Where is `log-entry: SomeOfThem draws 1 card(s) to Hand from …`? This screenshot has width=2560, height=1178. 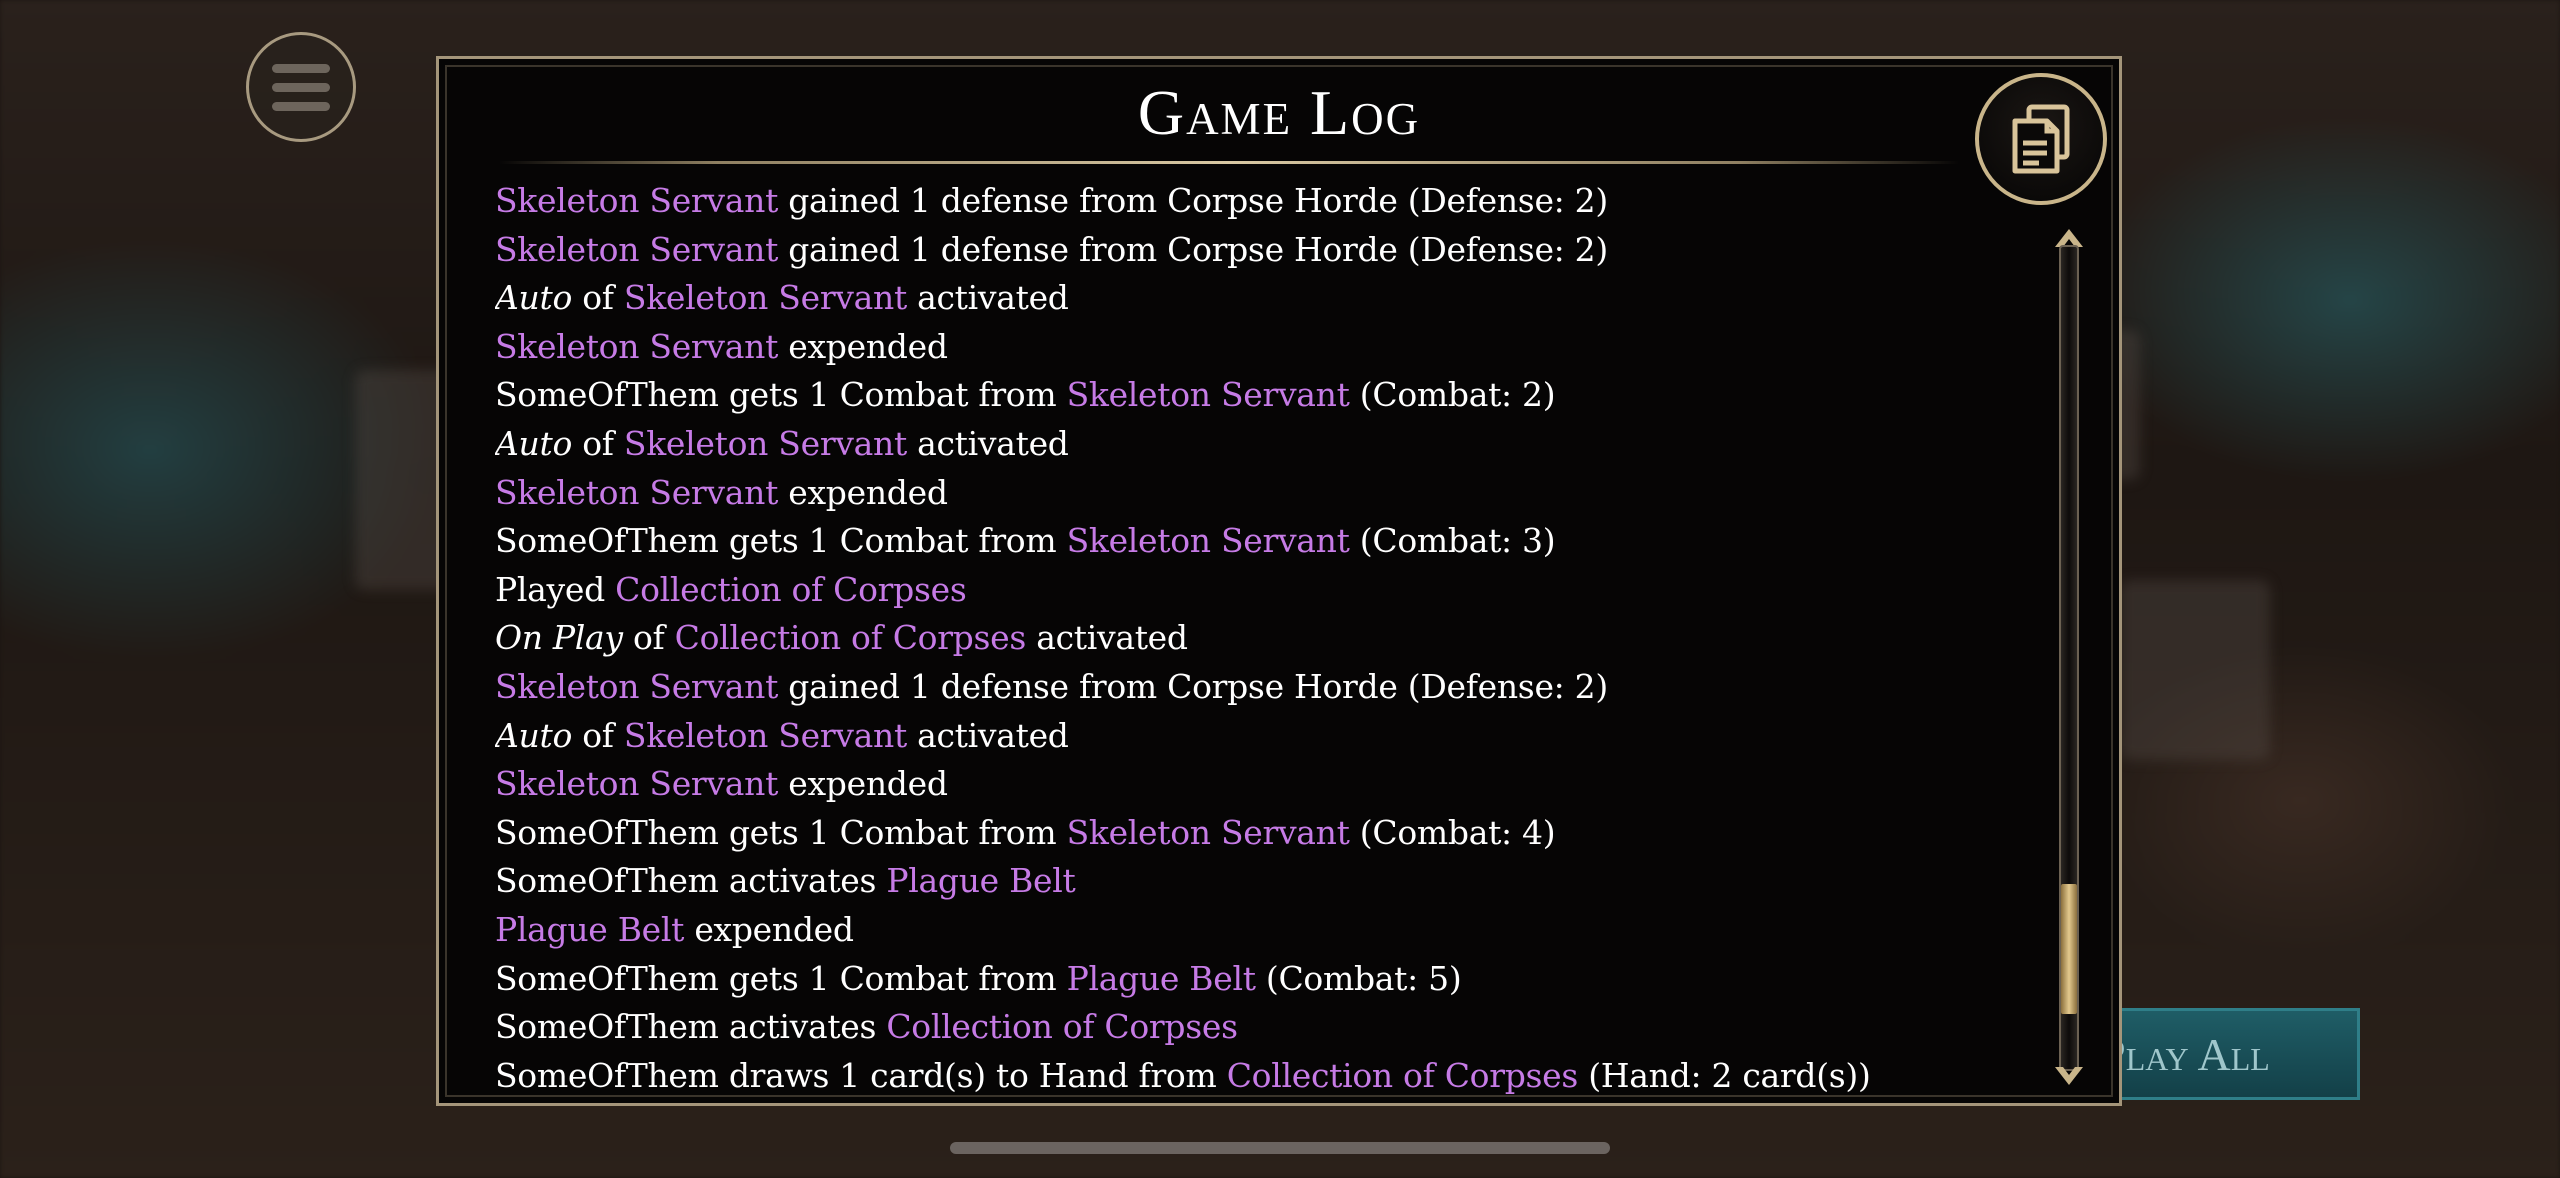
log-entry: SomeOfThem draws 1 card(s) to Hand from … is located at coordinates (1230, 1073).